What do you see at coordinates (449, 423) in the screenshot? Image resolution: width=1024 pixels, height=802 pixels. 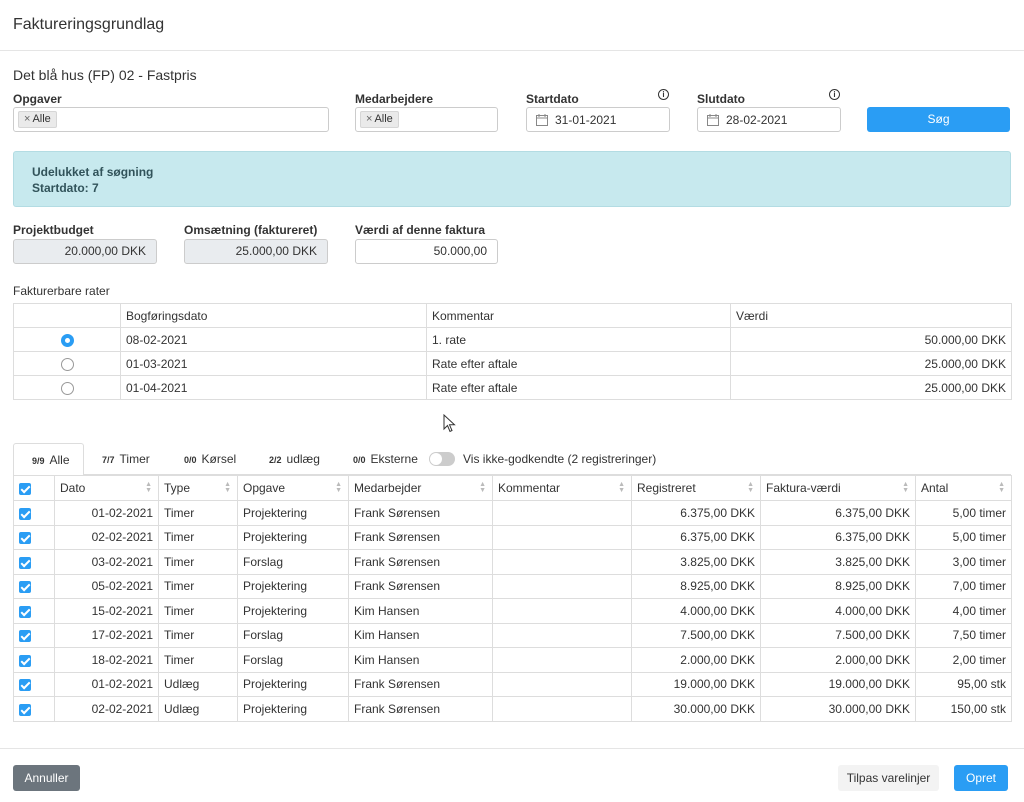 I see `mouse-cursor-icon` at bounding box center [449, 423].